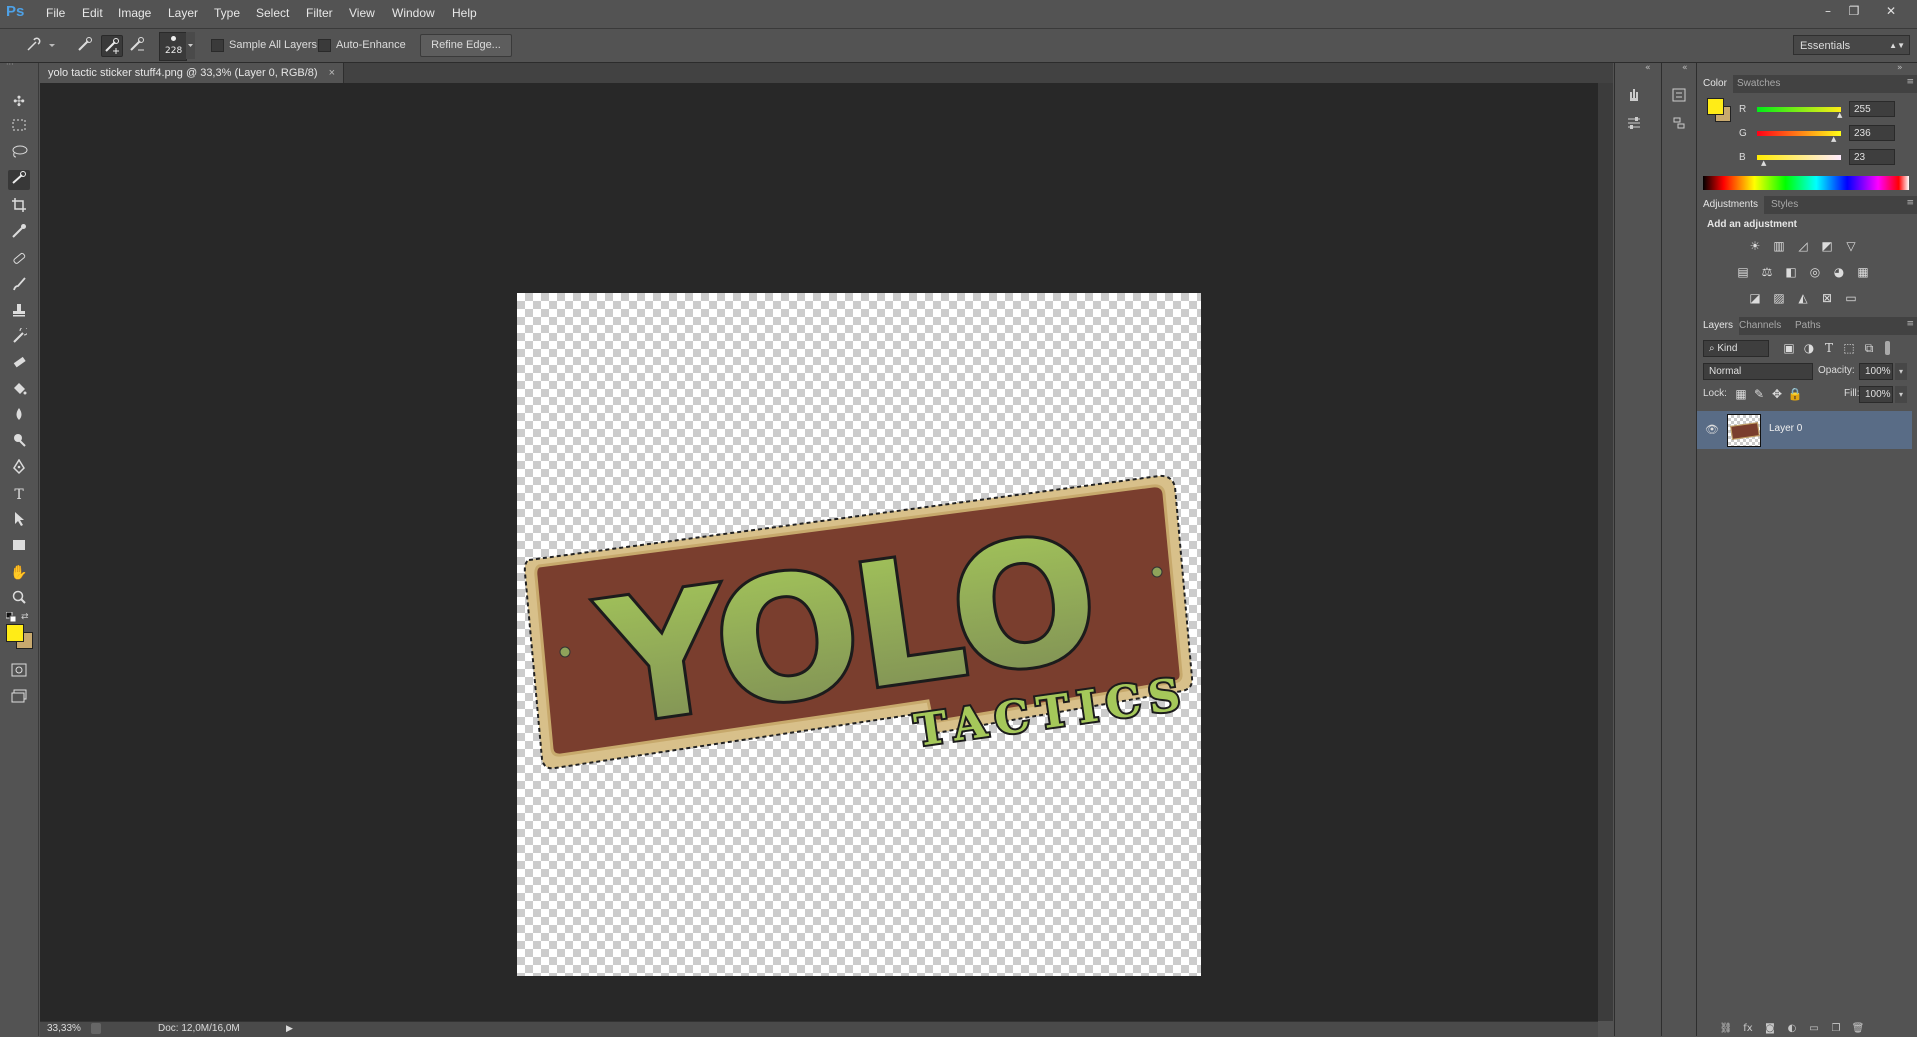 This screenshot has height=1037, width=1917. Describe the element at coordinates (1748, 1029) in the screenshot. I see `layer-style-icon: fx` at that location.